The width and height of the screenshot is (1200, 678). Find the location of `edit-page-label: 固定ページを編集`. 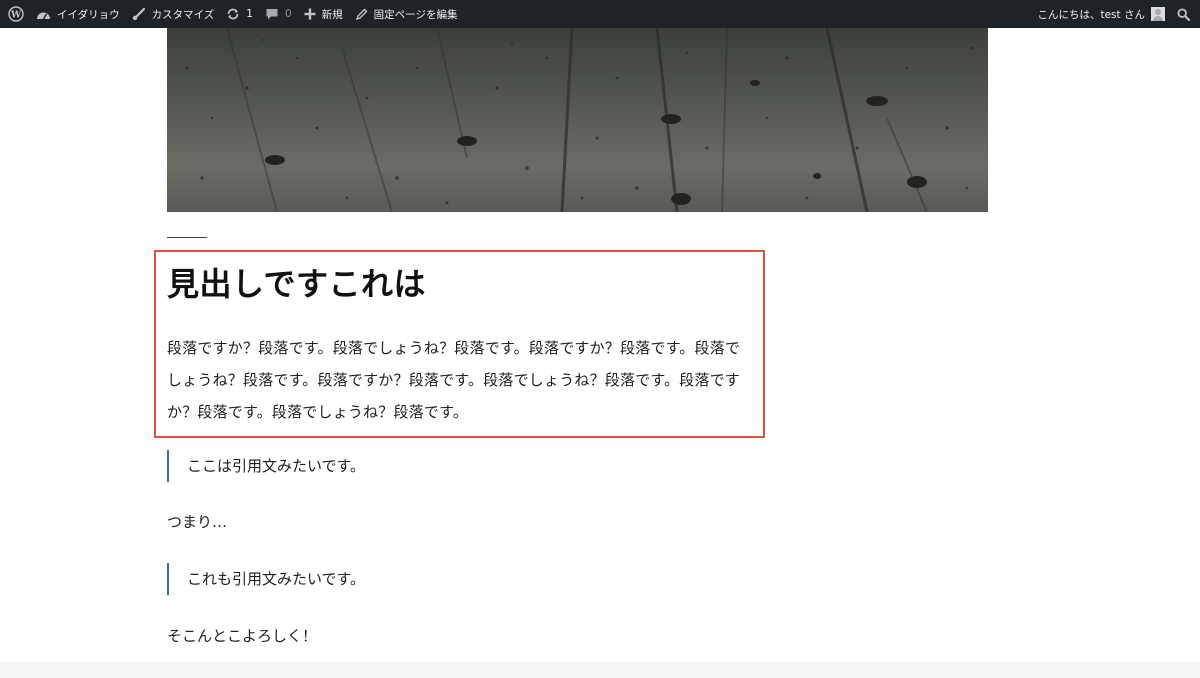

edit-page-label: 固定ページを編集 is located at coordinates (415, 14).